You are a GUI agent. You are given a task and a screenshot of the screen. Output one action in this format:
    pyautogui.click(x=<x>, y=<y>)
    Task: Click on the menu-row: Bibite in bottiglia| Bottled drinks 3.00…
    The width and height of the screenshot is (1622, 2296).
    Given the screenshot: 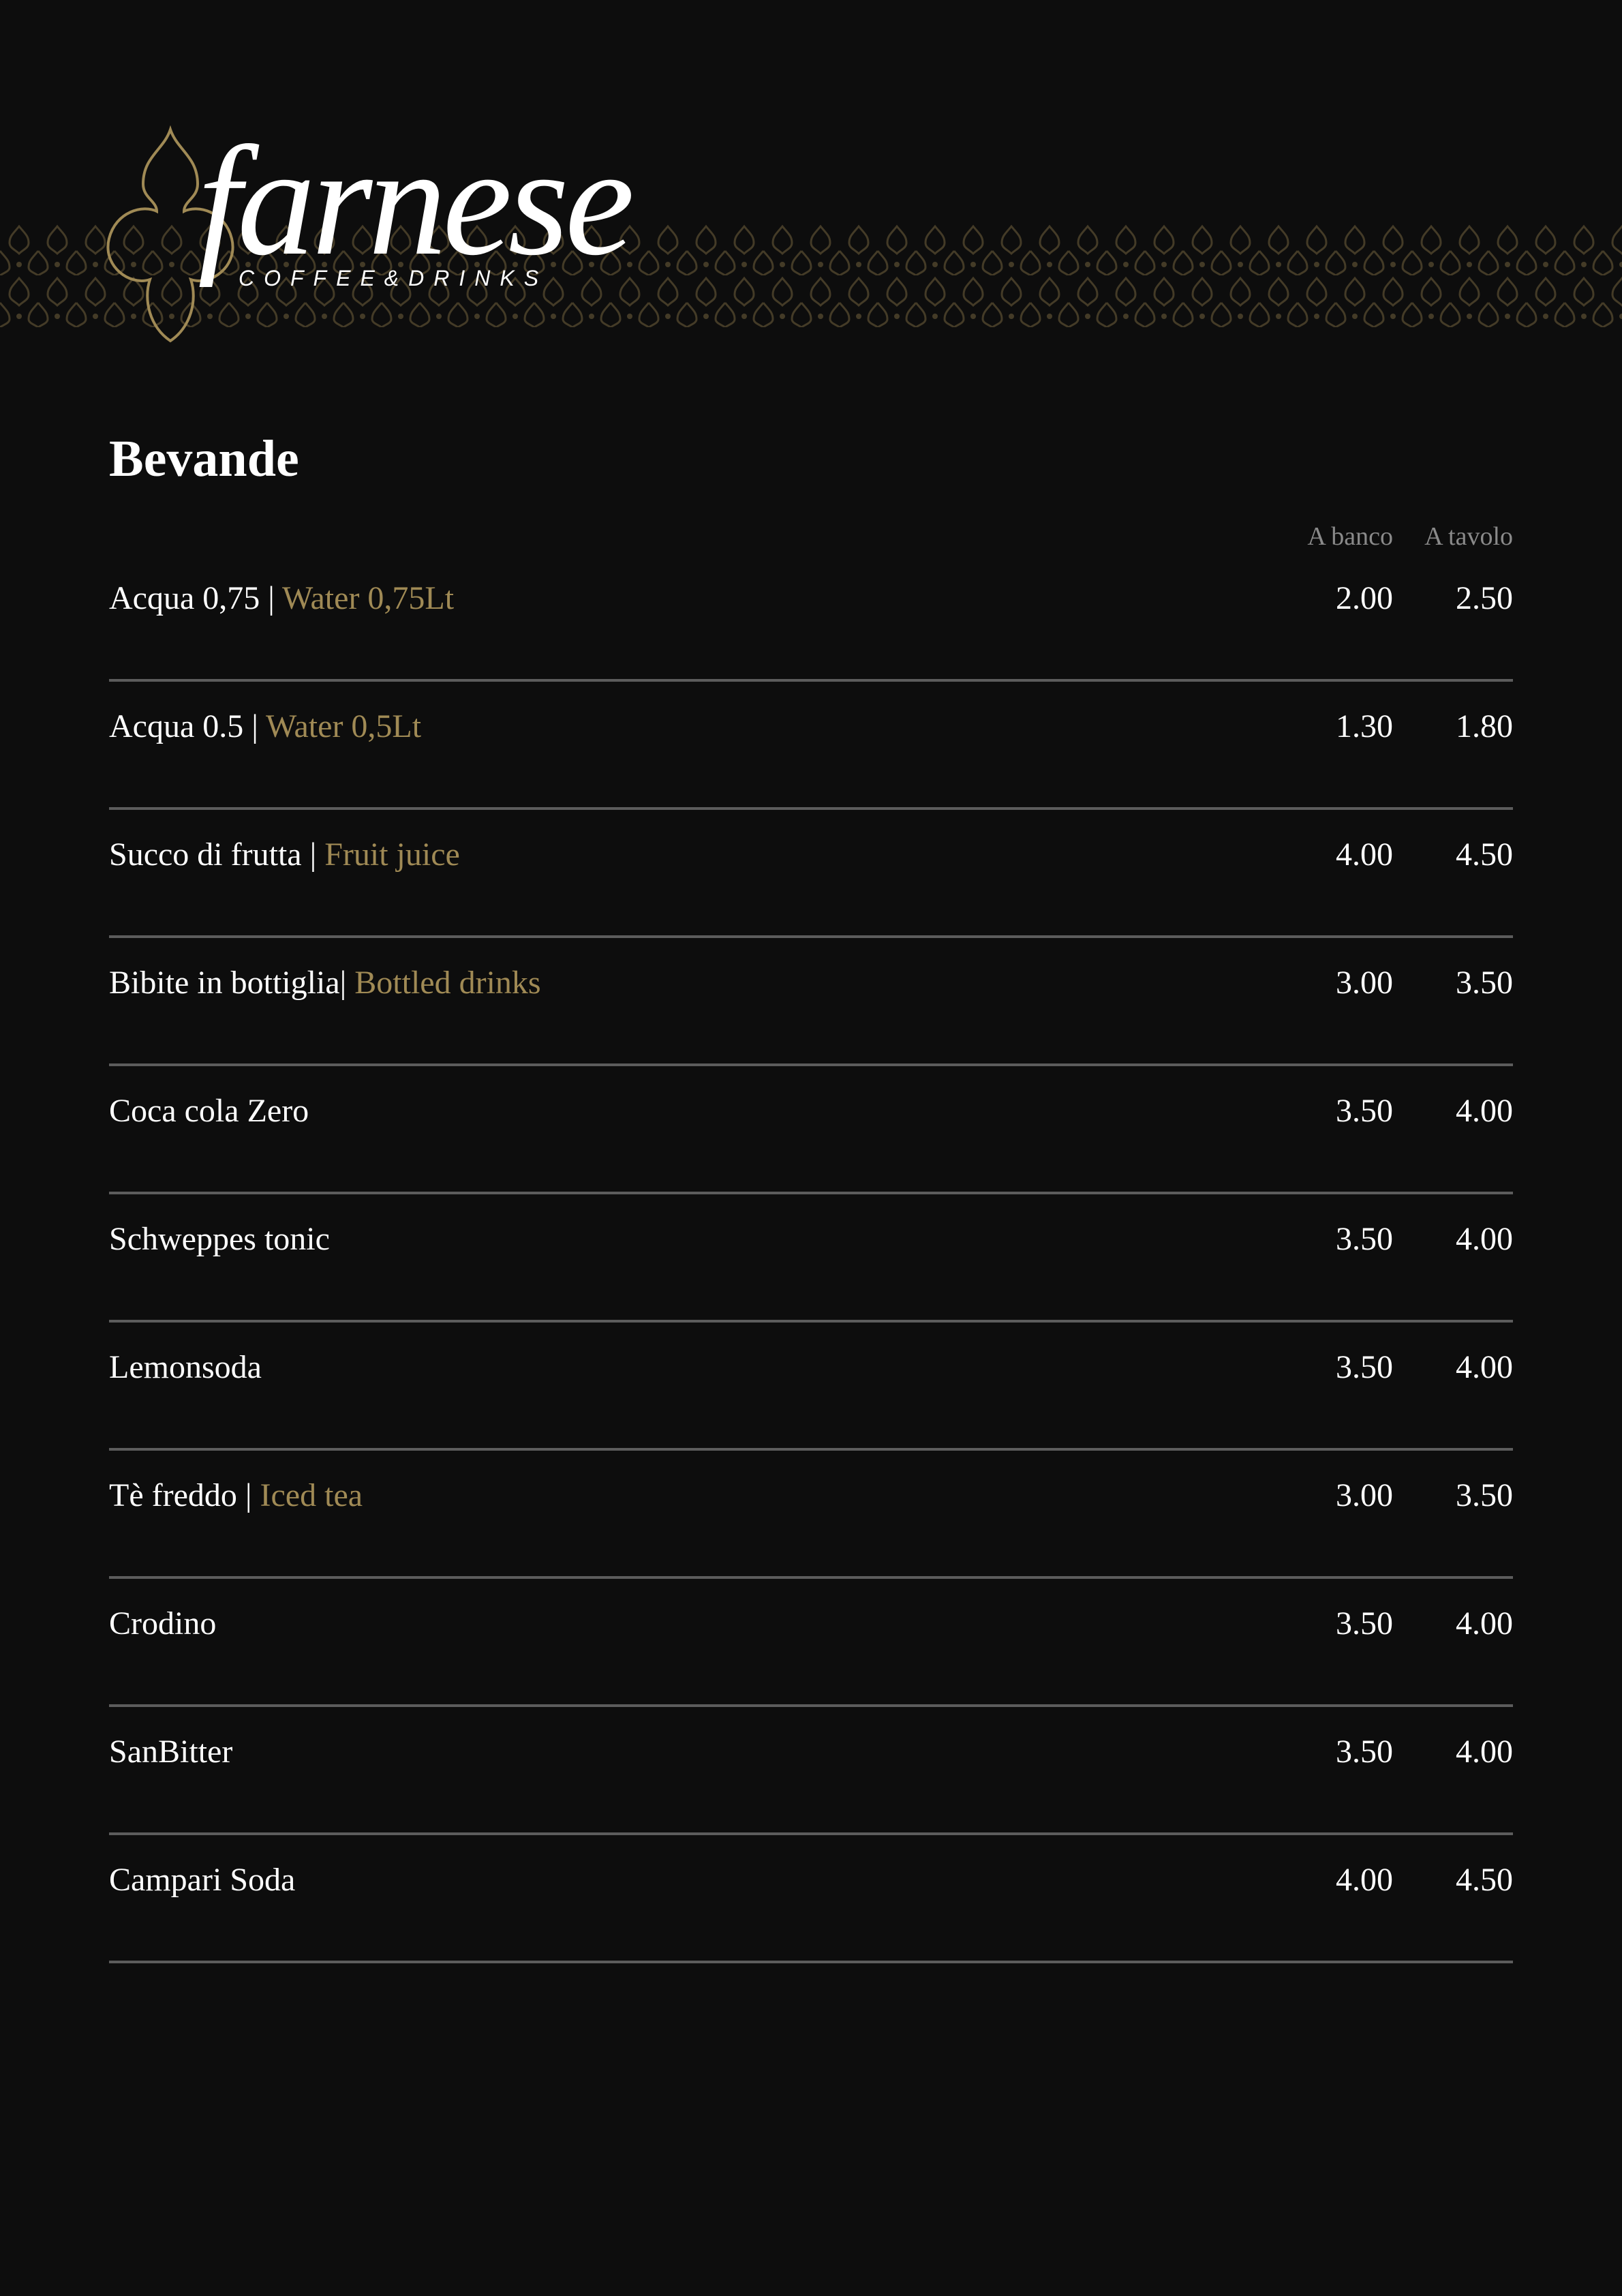 What is the action you would take?
    pyautogui.click(x=811, y=1002)
    